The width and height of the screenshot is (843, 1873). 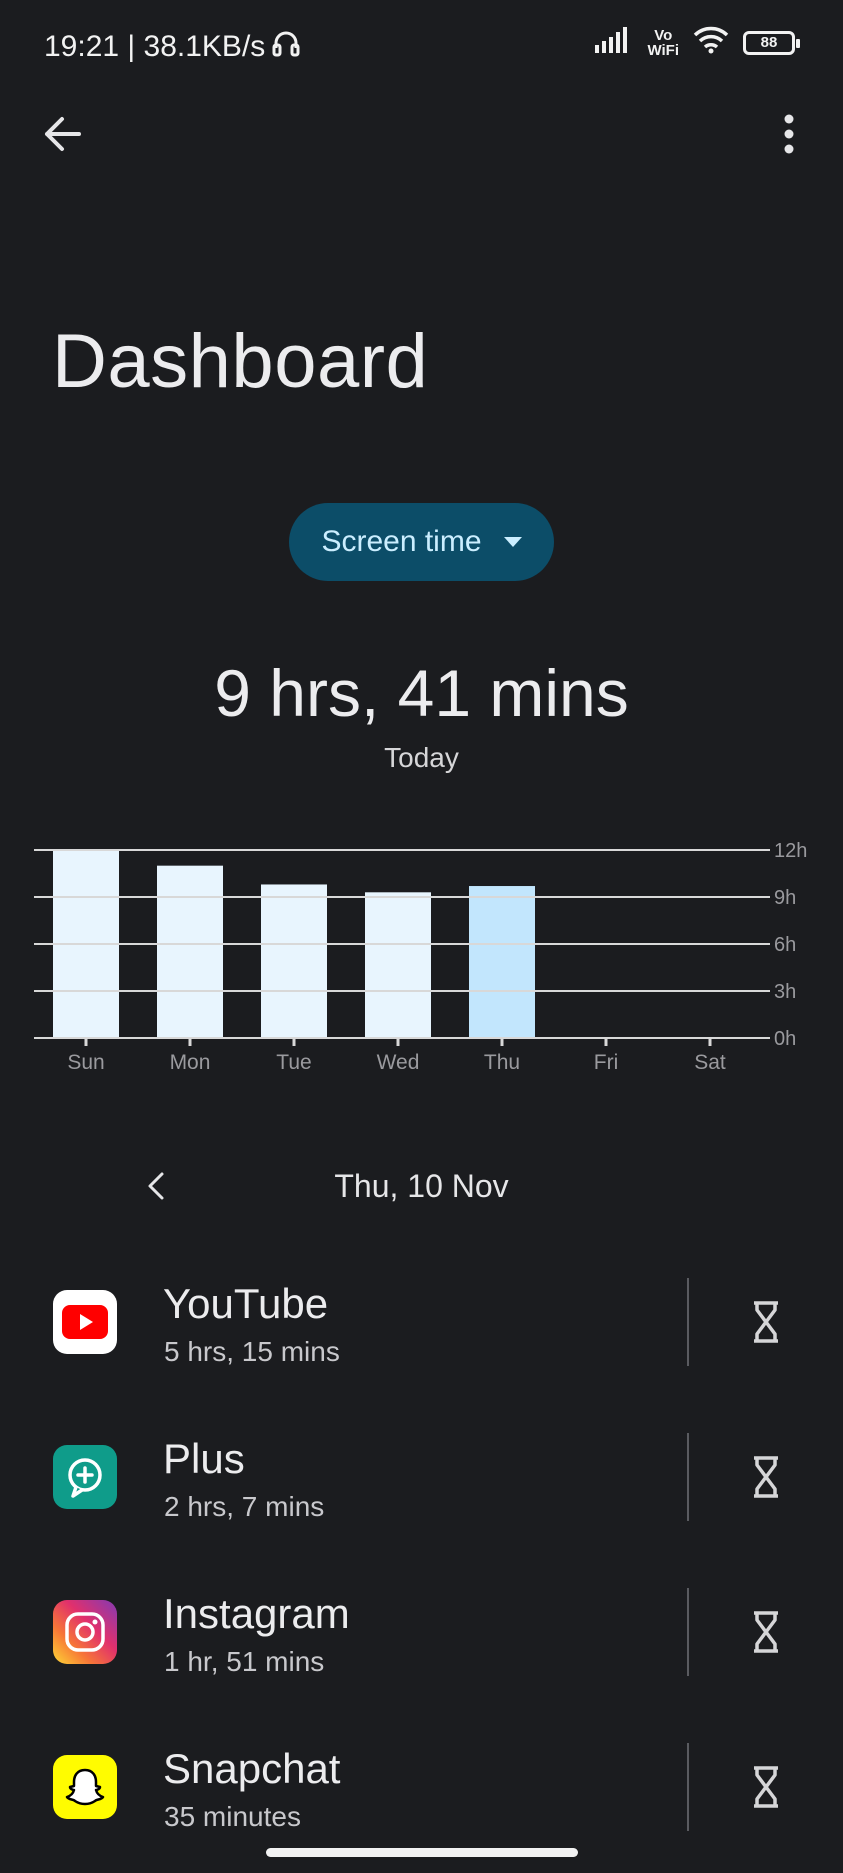 I want to click on x-tick-label: Fri, so click(x=606, y=1062).